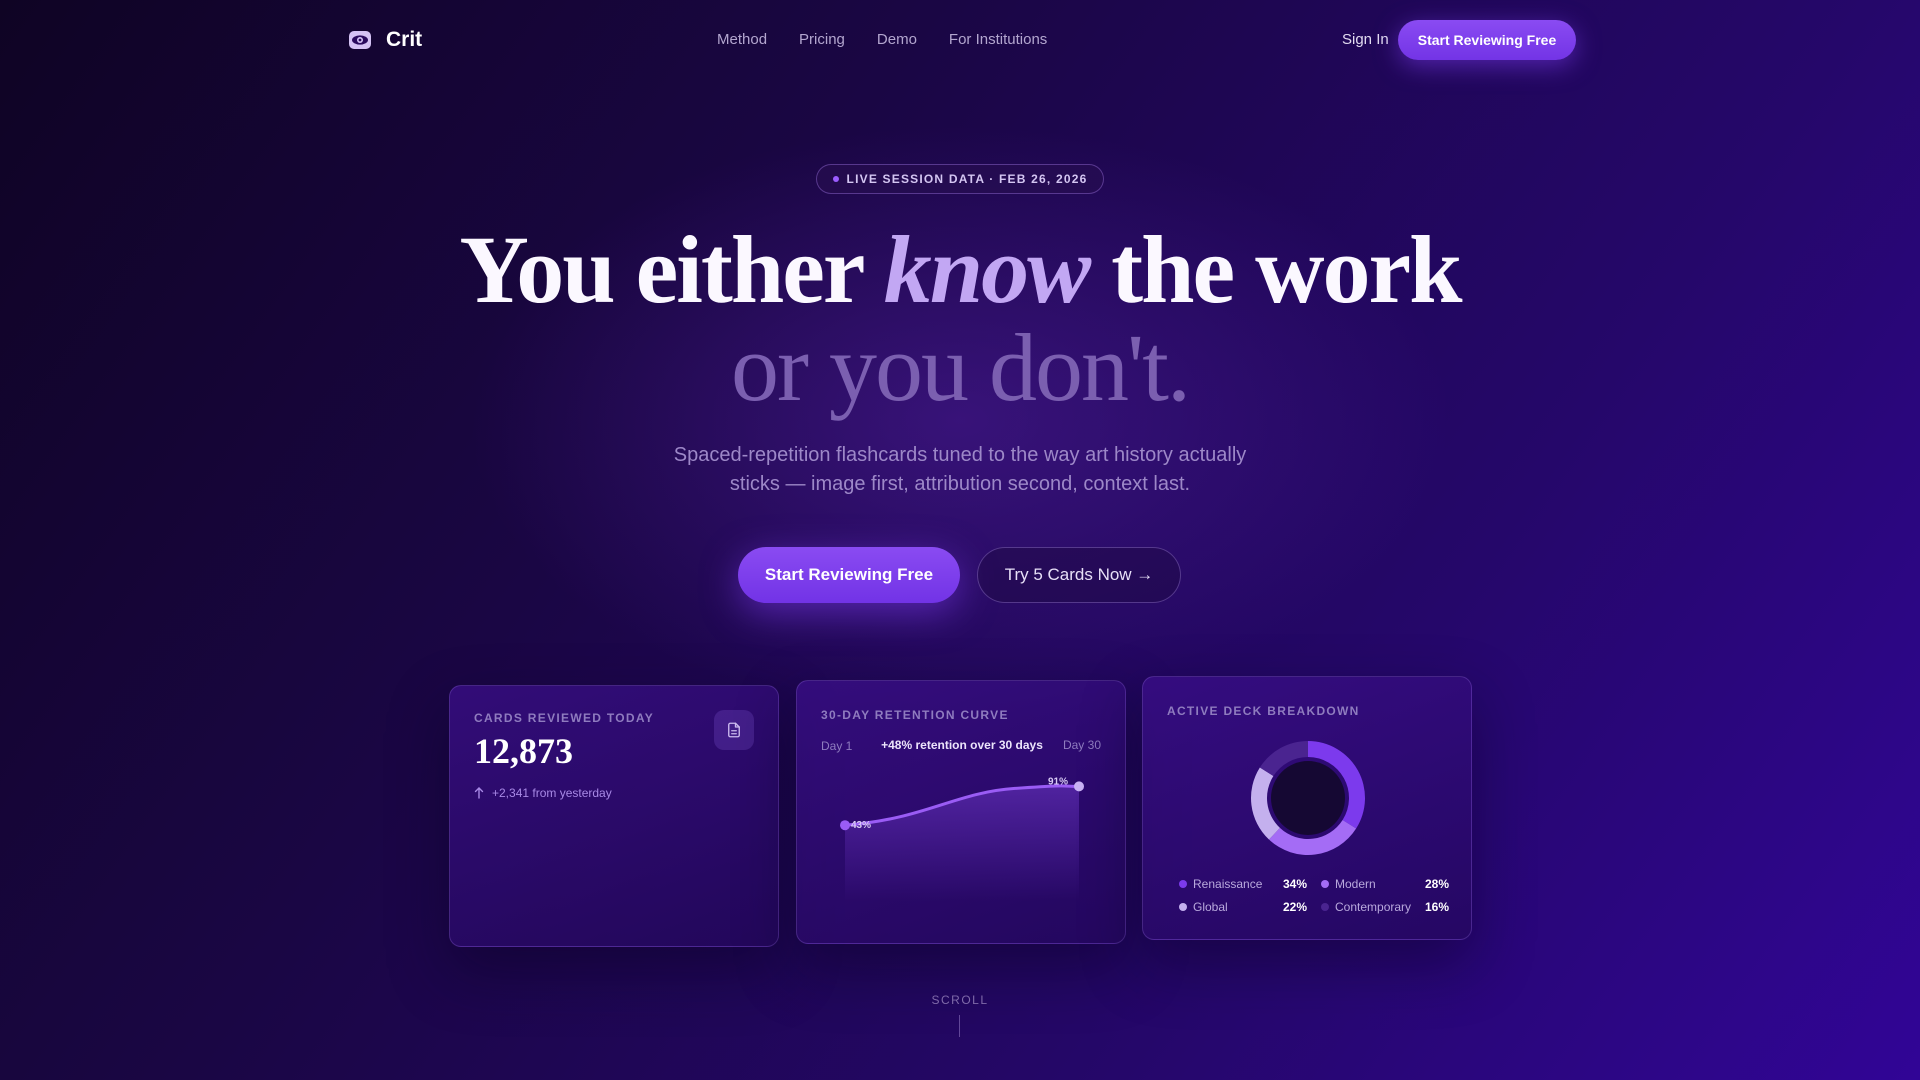 The image size is (1920, 1080). I want to click on legend-key: Renaissance, so click(1220, 884).